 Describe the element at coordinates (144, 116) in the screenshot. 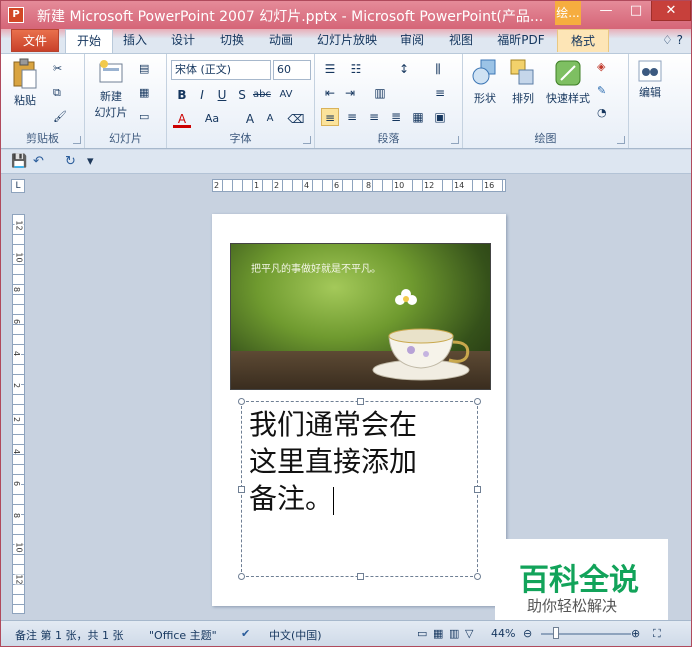

I see `section-icon: ▭` at that location.